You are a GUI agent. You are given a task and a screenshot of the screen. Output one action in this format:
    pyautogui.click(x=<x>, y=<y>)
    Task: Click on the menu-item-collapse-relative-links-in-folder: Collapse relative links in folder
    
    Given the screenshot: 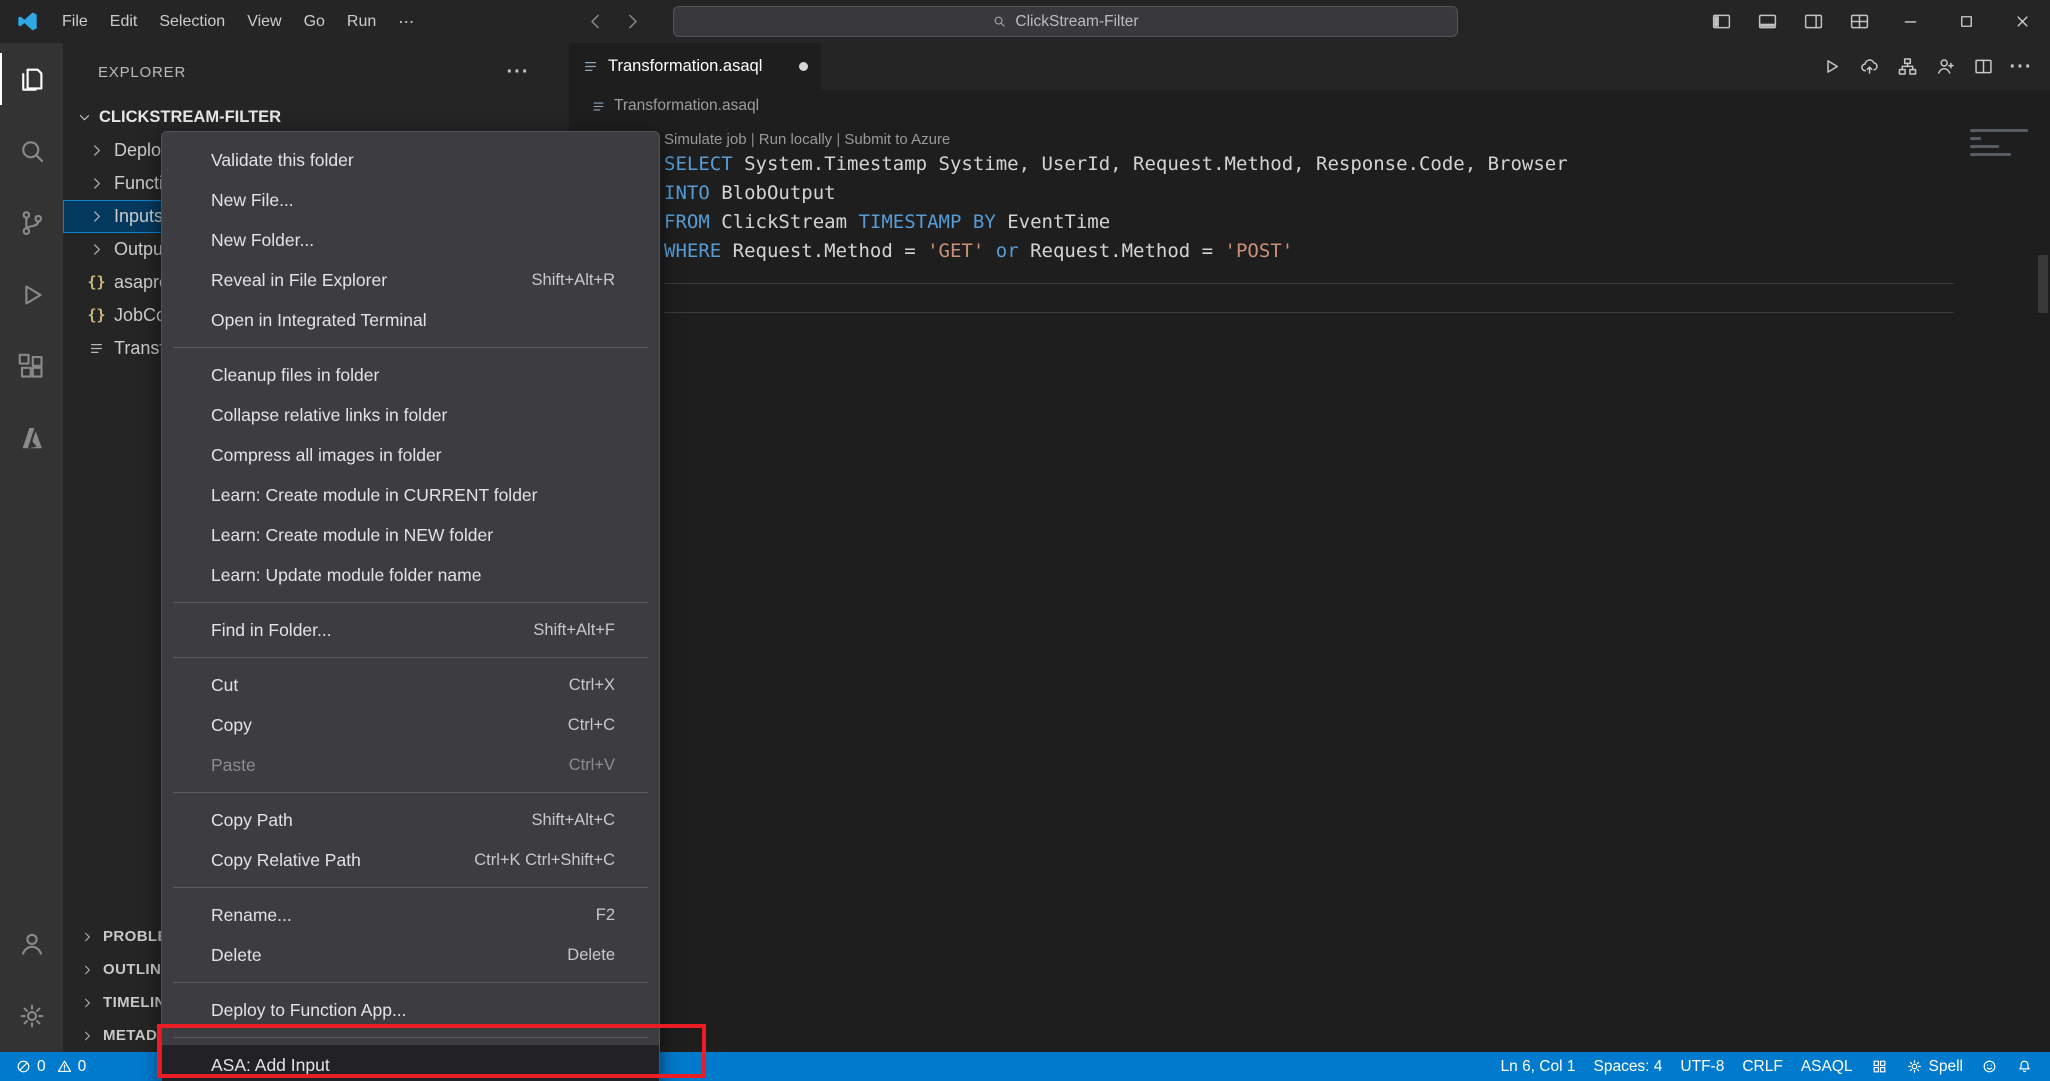 What is the action you would take?
    pyautogui.click(x=410, y=415)
    